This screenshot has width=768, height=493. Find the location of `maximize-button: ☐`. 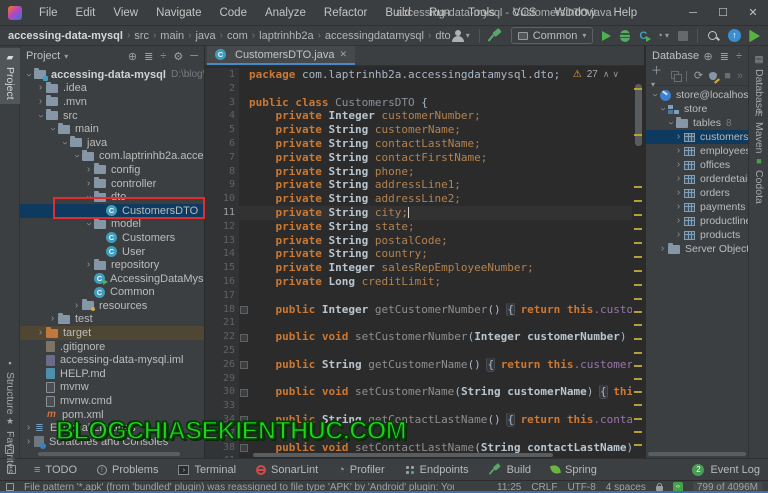

maximize-button: ☐ is located at coordinates (723, 13).